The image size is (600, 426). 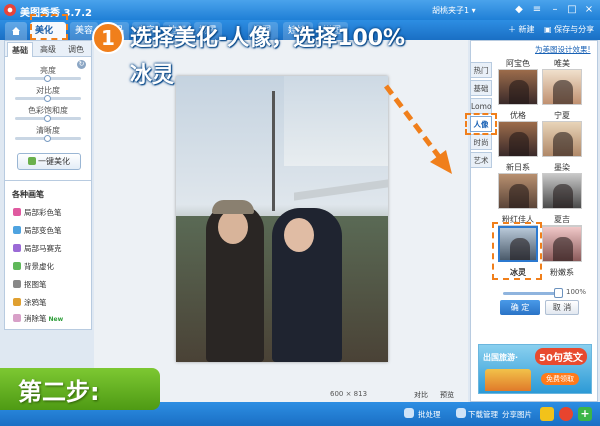 What do you see at coordinates (108, 38) in the screenshot?
I see `step-number-badge: 1` at bounding box center [108, 38].